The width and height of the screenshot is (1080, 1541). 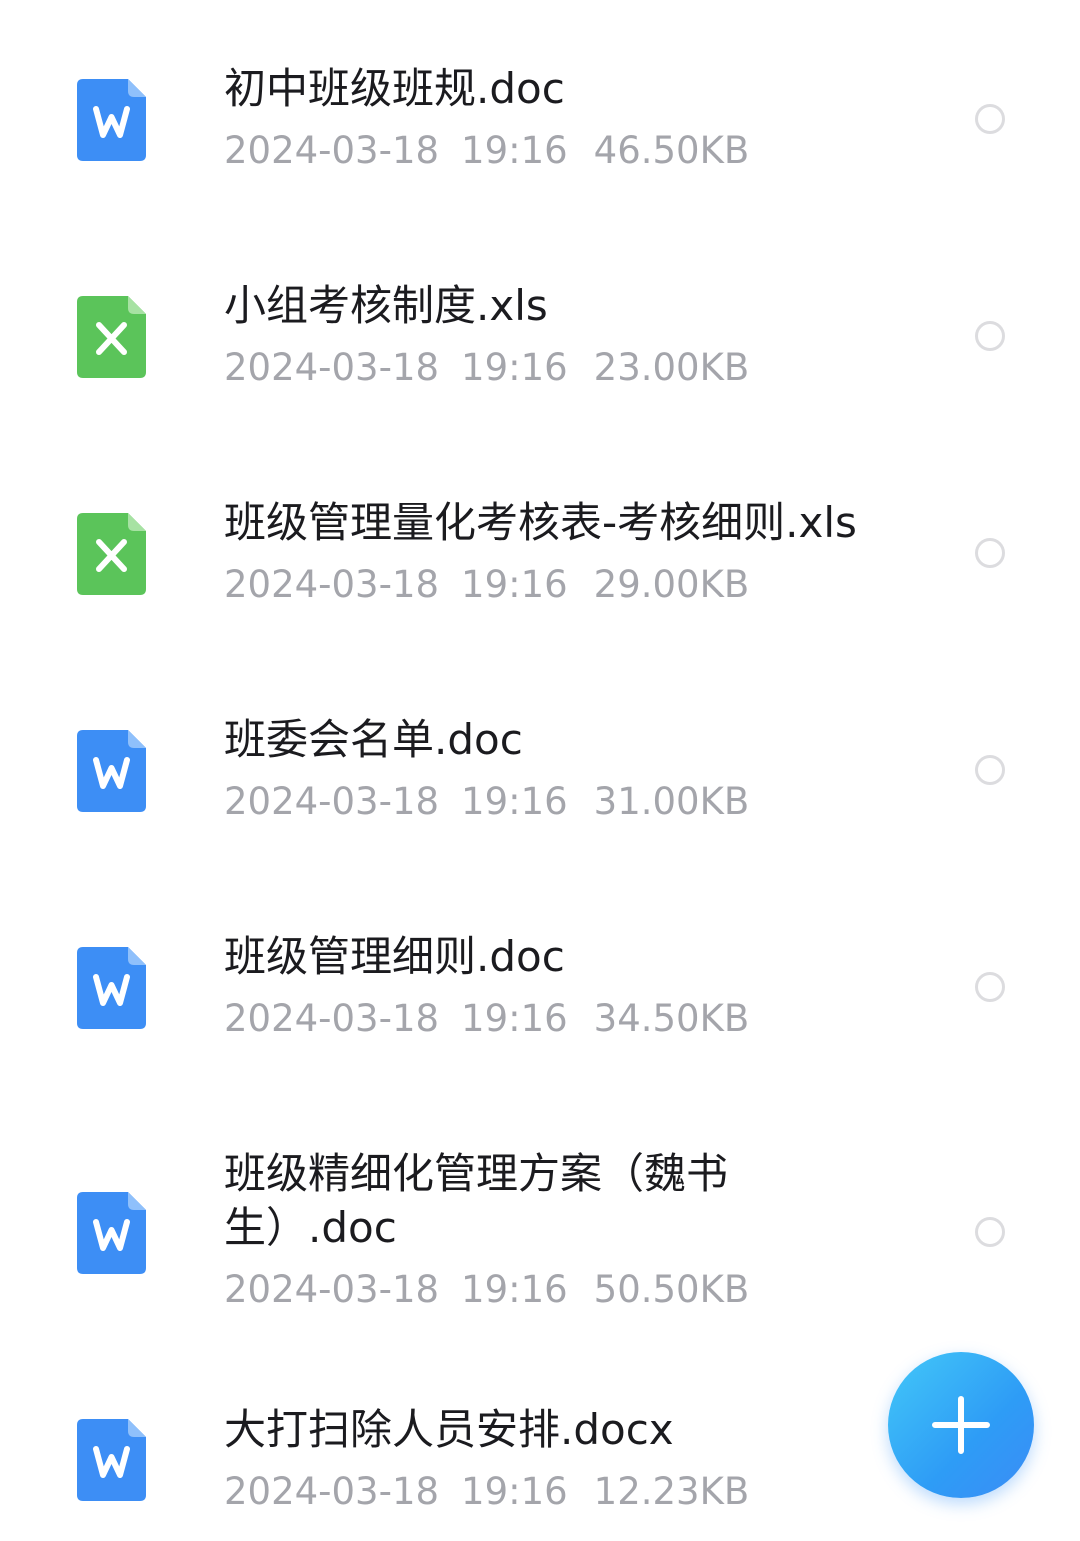 I want to click on file-info: 大打扫除人员安排.docx 2024-03-18 19:16 12.23KB, so click(x=574, y=1459).